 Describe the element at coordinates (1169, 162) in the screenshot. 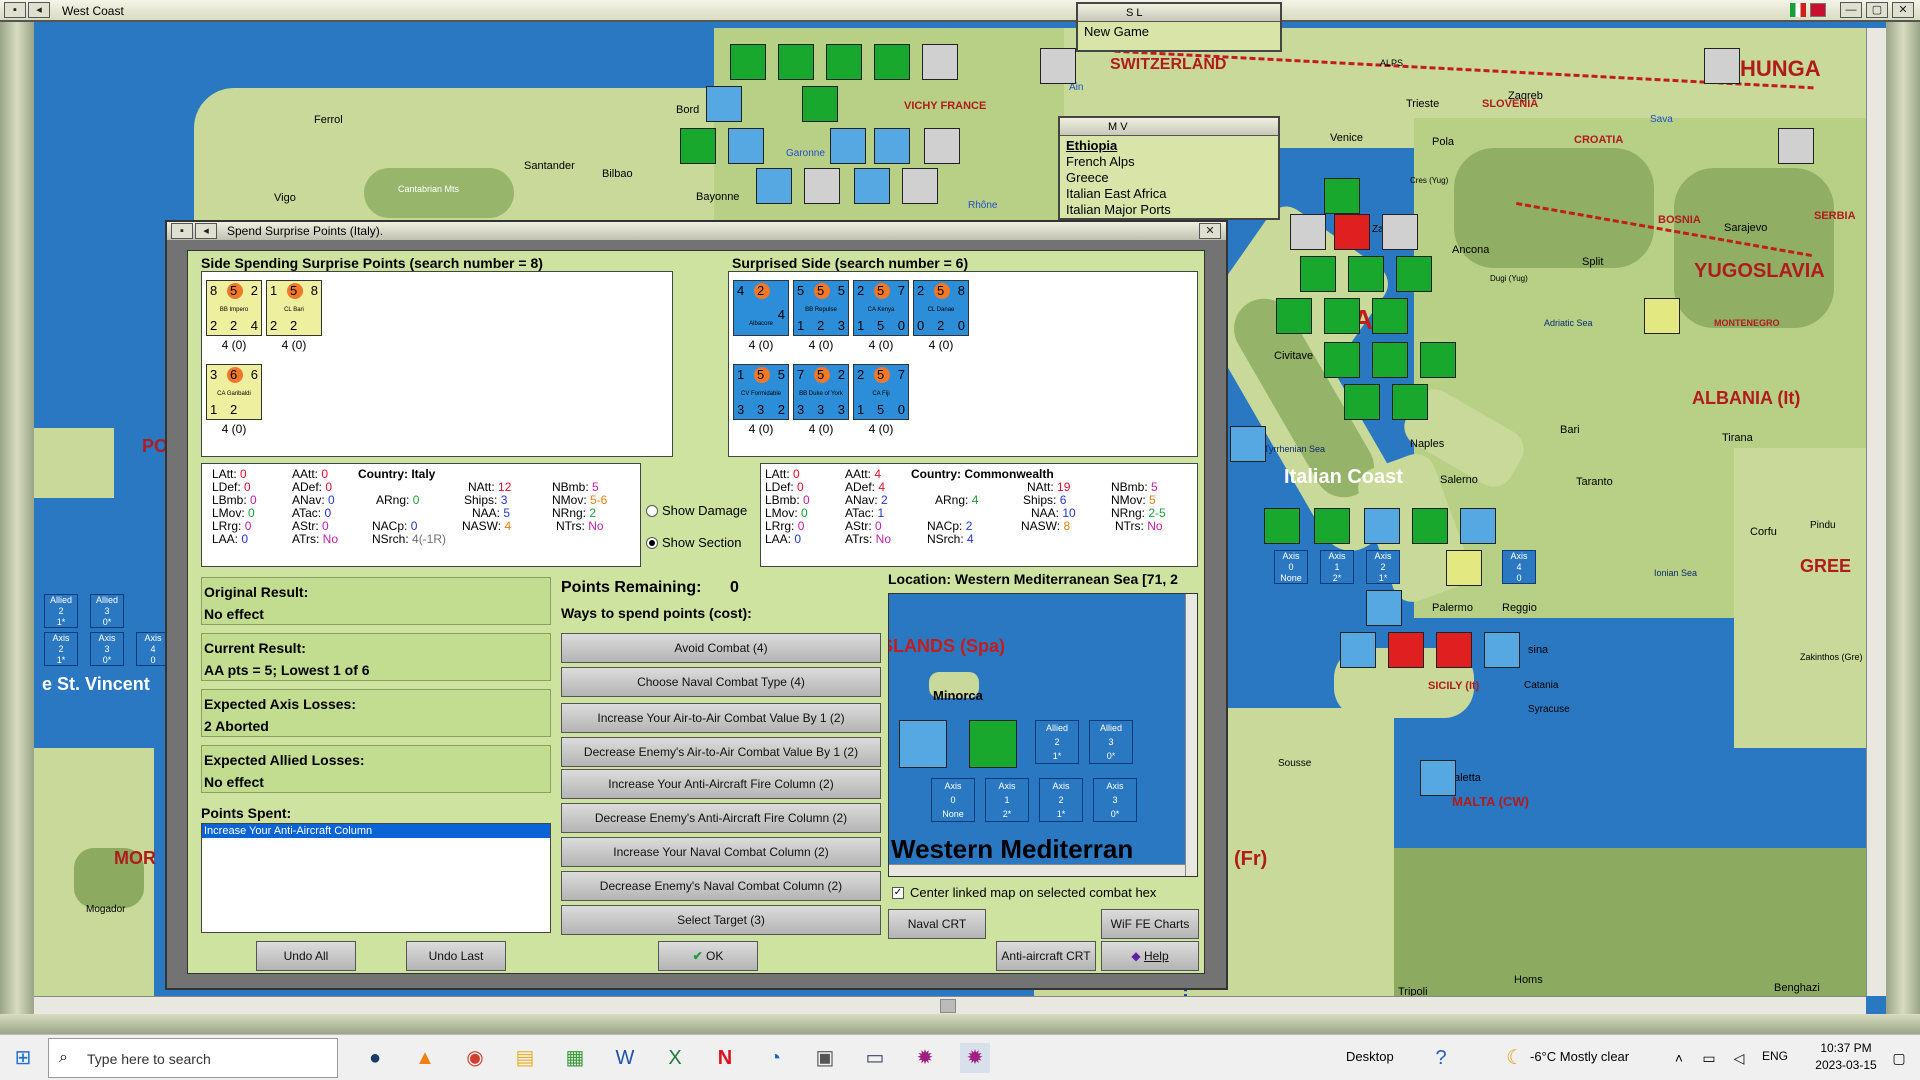

I see `mv-item: French Alps` at that location.